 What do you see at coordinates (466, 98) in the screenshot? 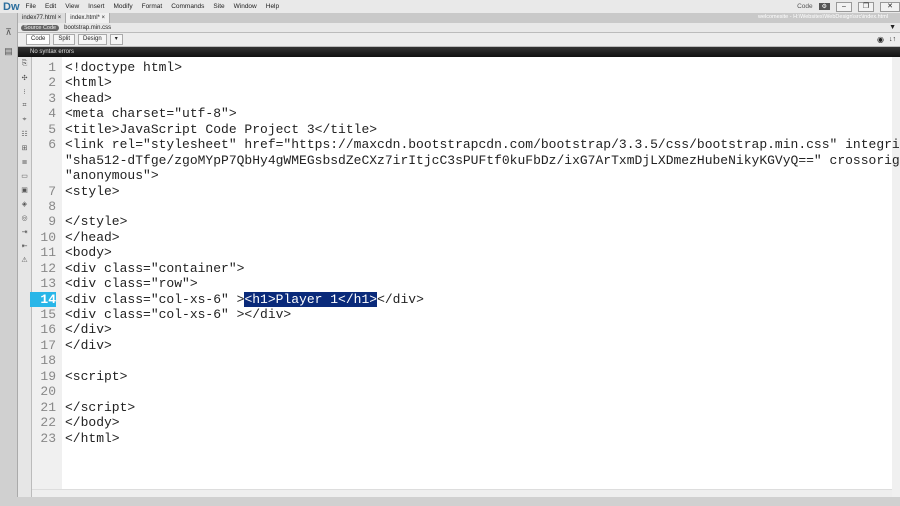
I see `code-line: 3 <head>` at bounding box center [466, 98].